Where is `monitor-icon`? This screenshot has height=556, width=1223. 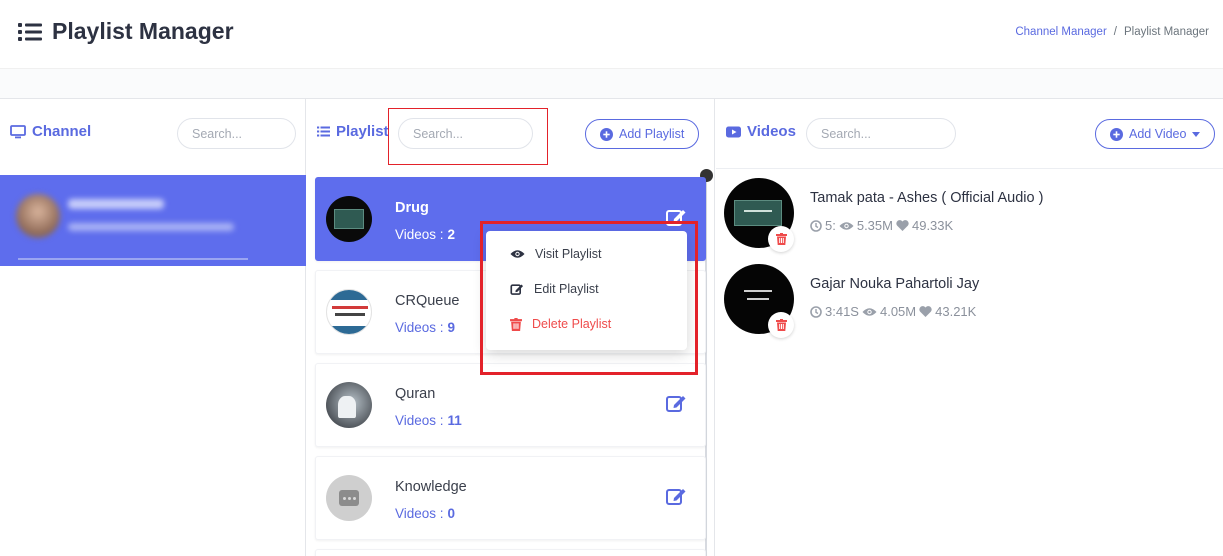
monitor-icon is located at coordinates (18, 131).